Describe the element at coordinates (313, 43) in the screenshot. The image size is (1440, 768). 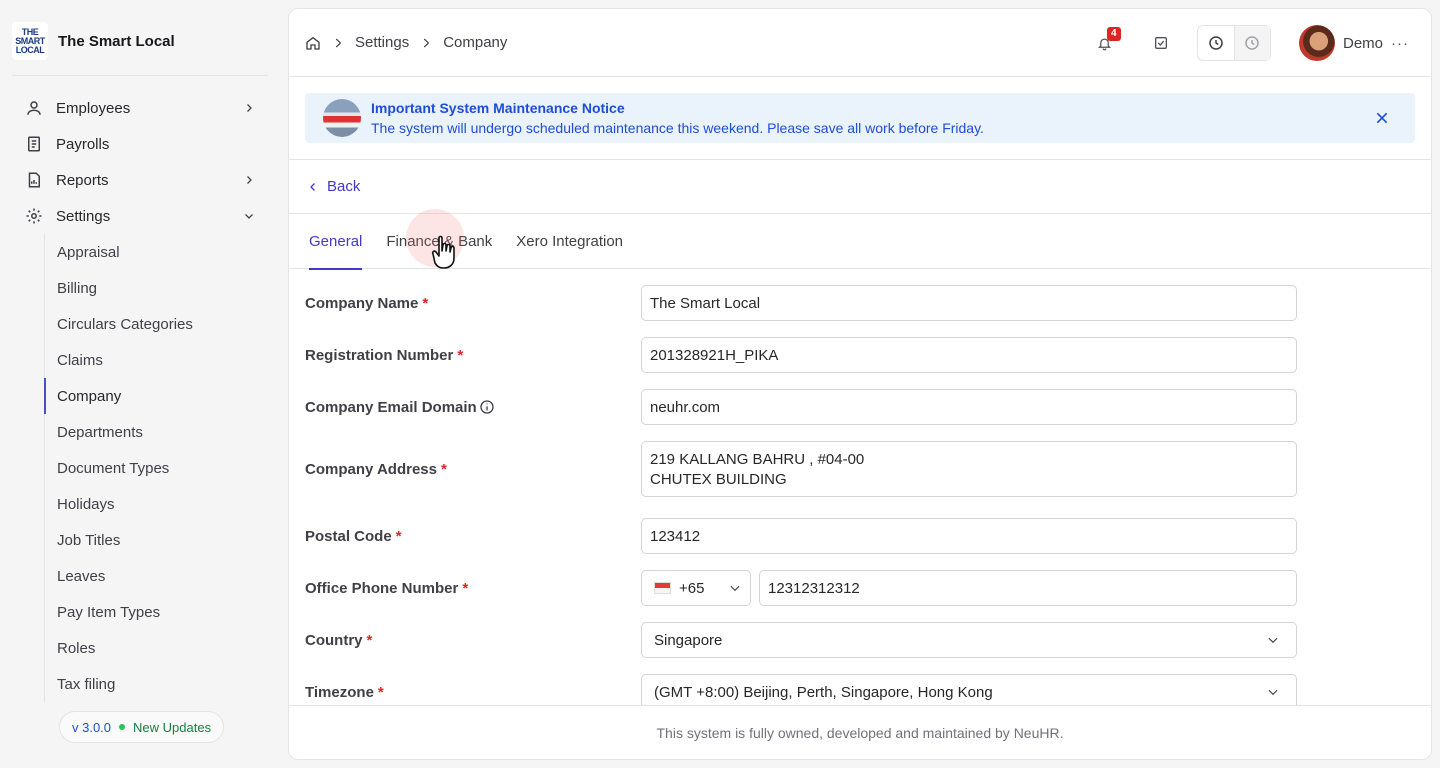
I see `home-icon` at that location.